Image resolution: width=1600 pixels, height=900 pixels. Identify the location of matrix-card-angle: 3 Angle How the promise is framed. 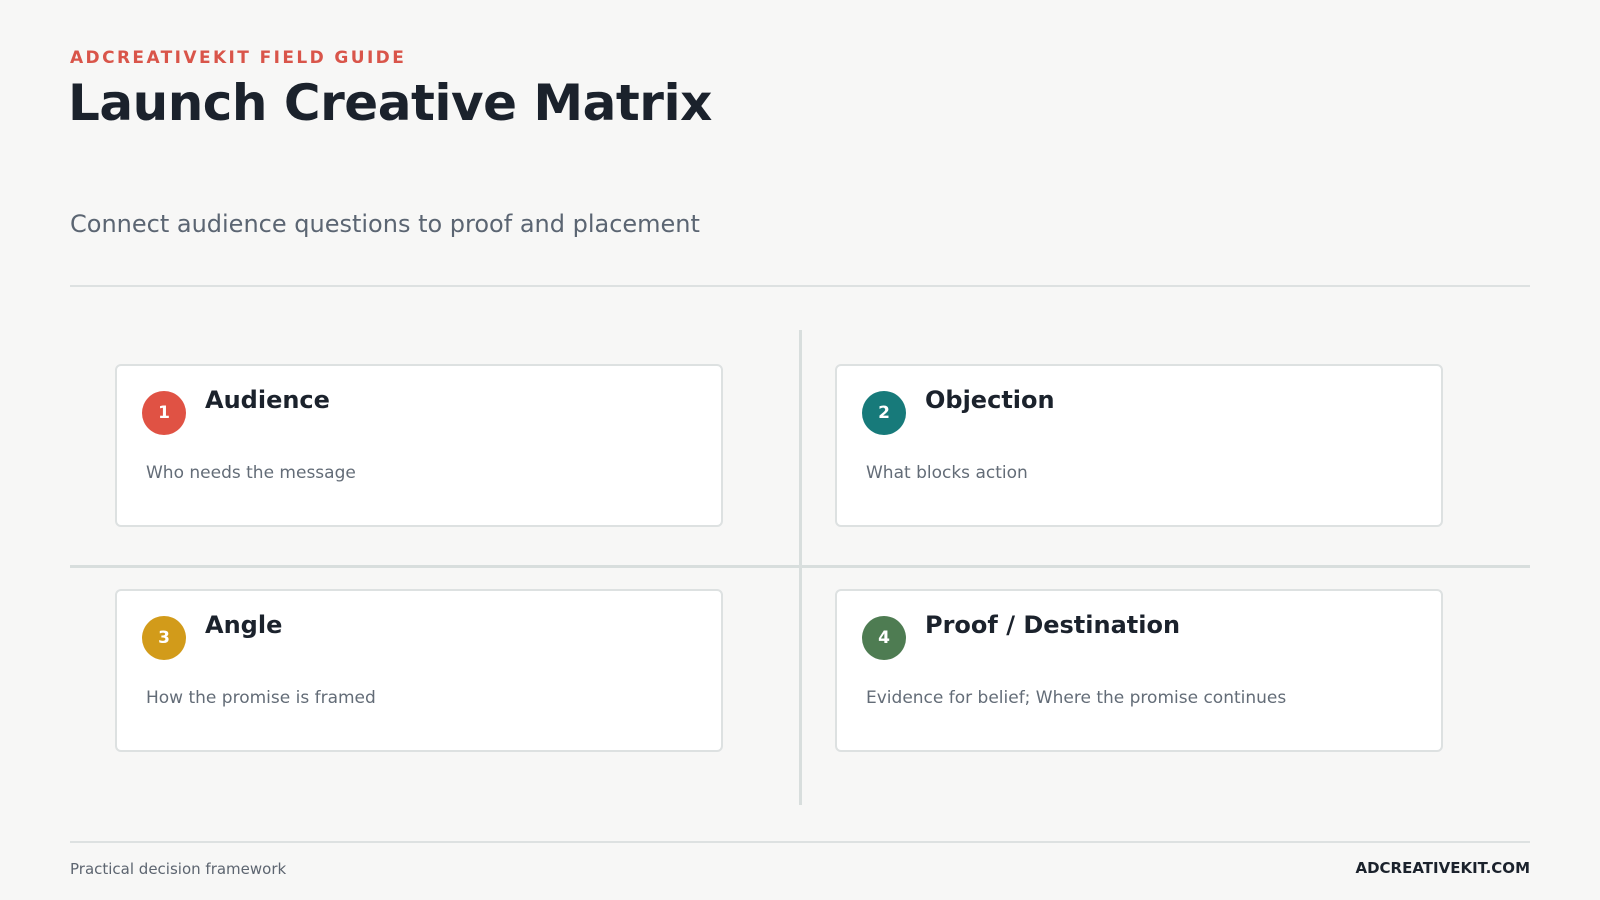
(419, 670).